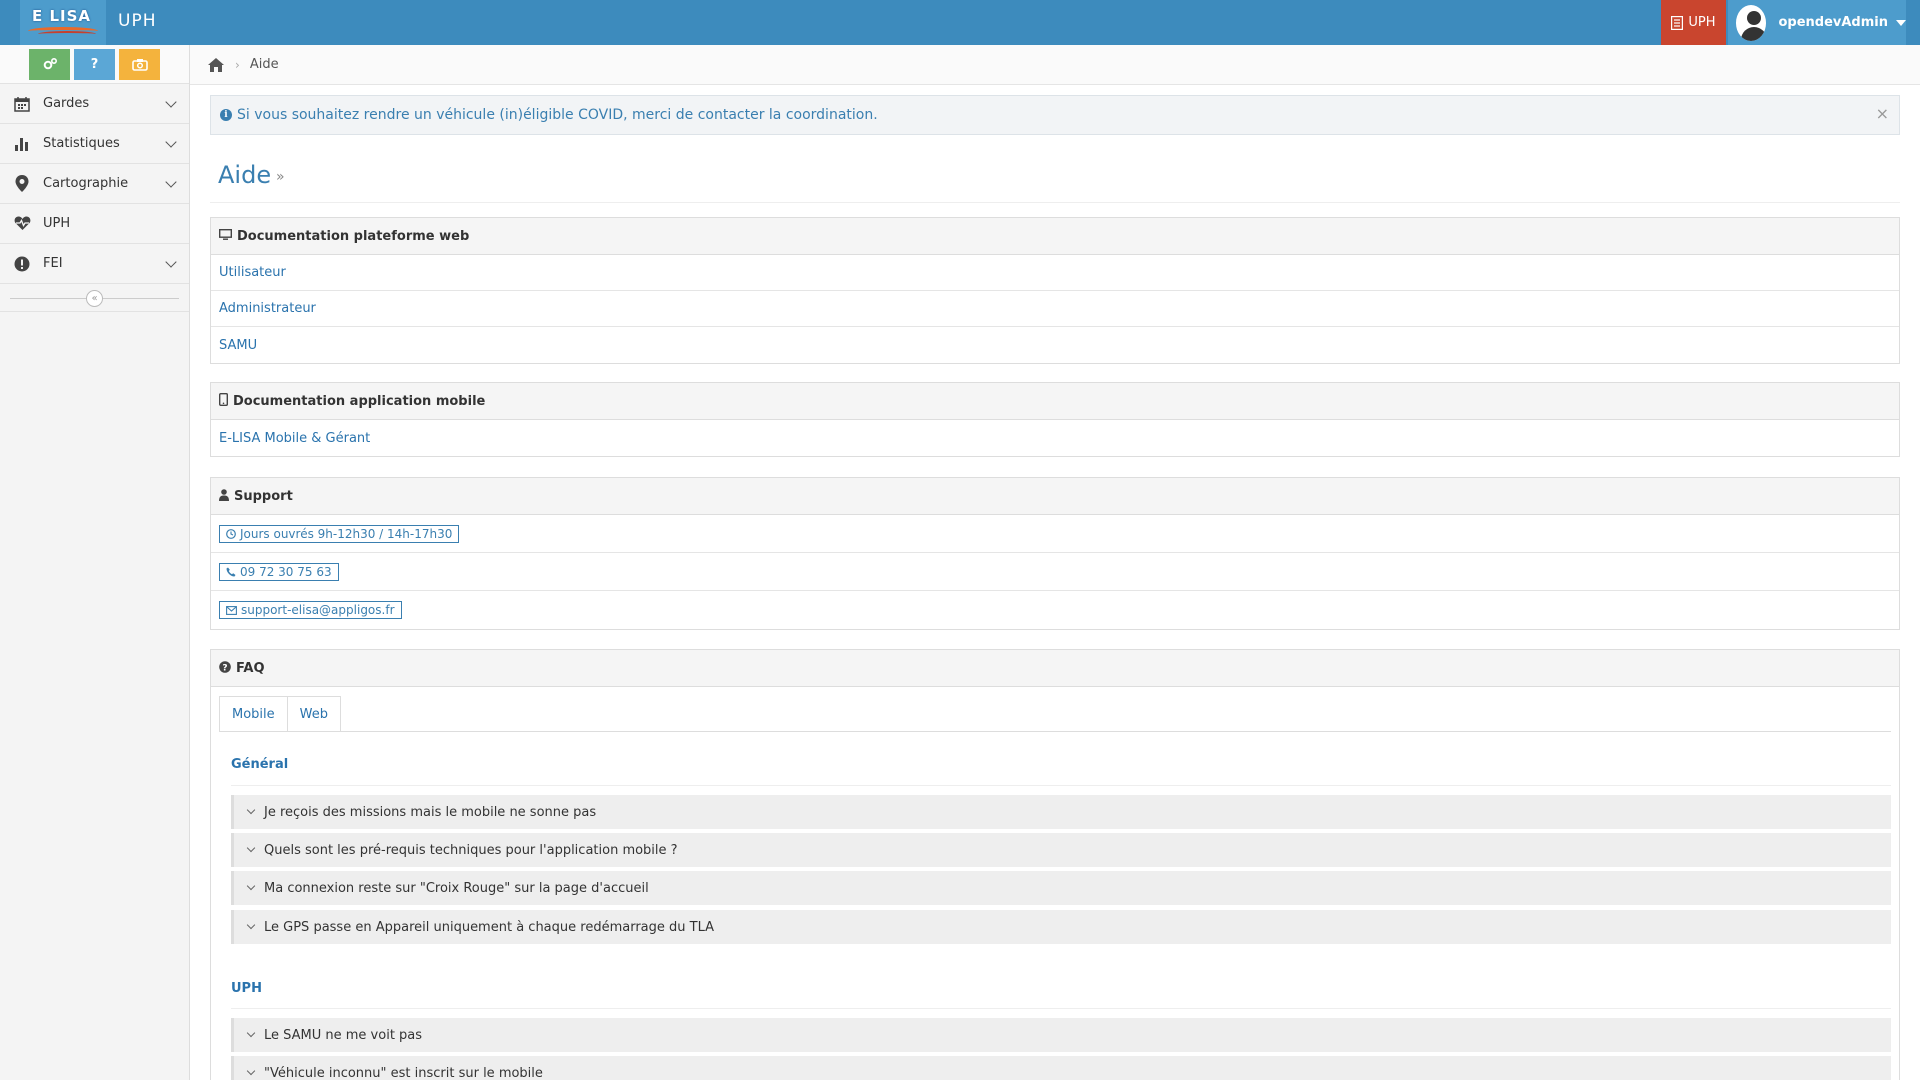 This screenshot has width=1920, height=1080. What do you see at coordinates (264, 64) in the screenshot?
I see `breadcrumb-current: Aide` at bounding box center [264, 64].